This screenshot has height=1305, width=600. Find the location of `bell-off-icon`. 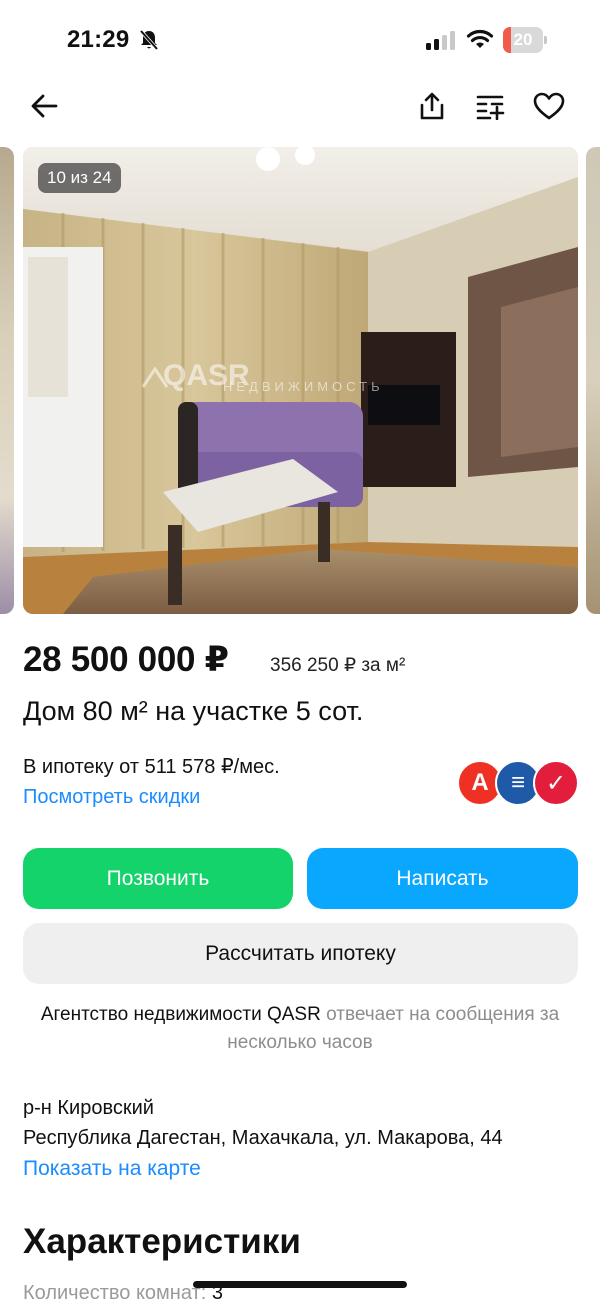

bell-off-icon is located at coordinates (149, 40).